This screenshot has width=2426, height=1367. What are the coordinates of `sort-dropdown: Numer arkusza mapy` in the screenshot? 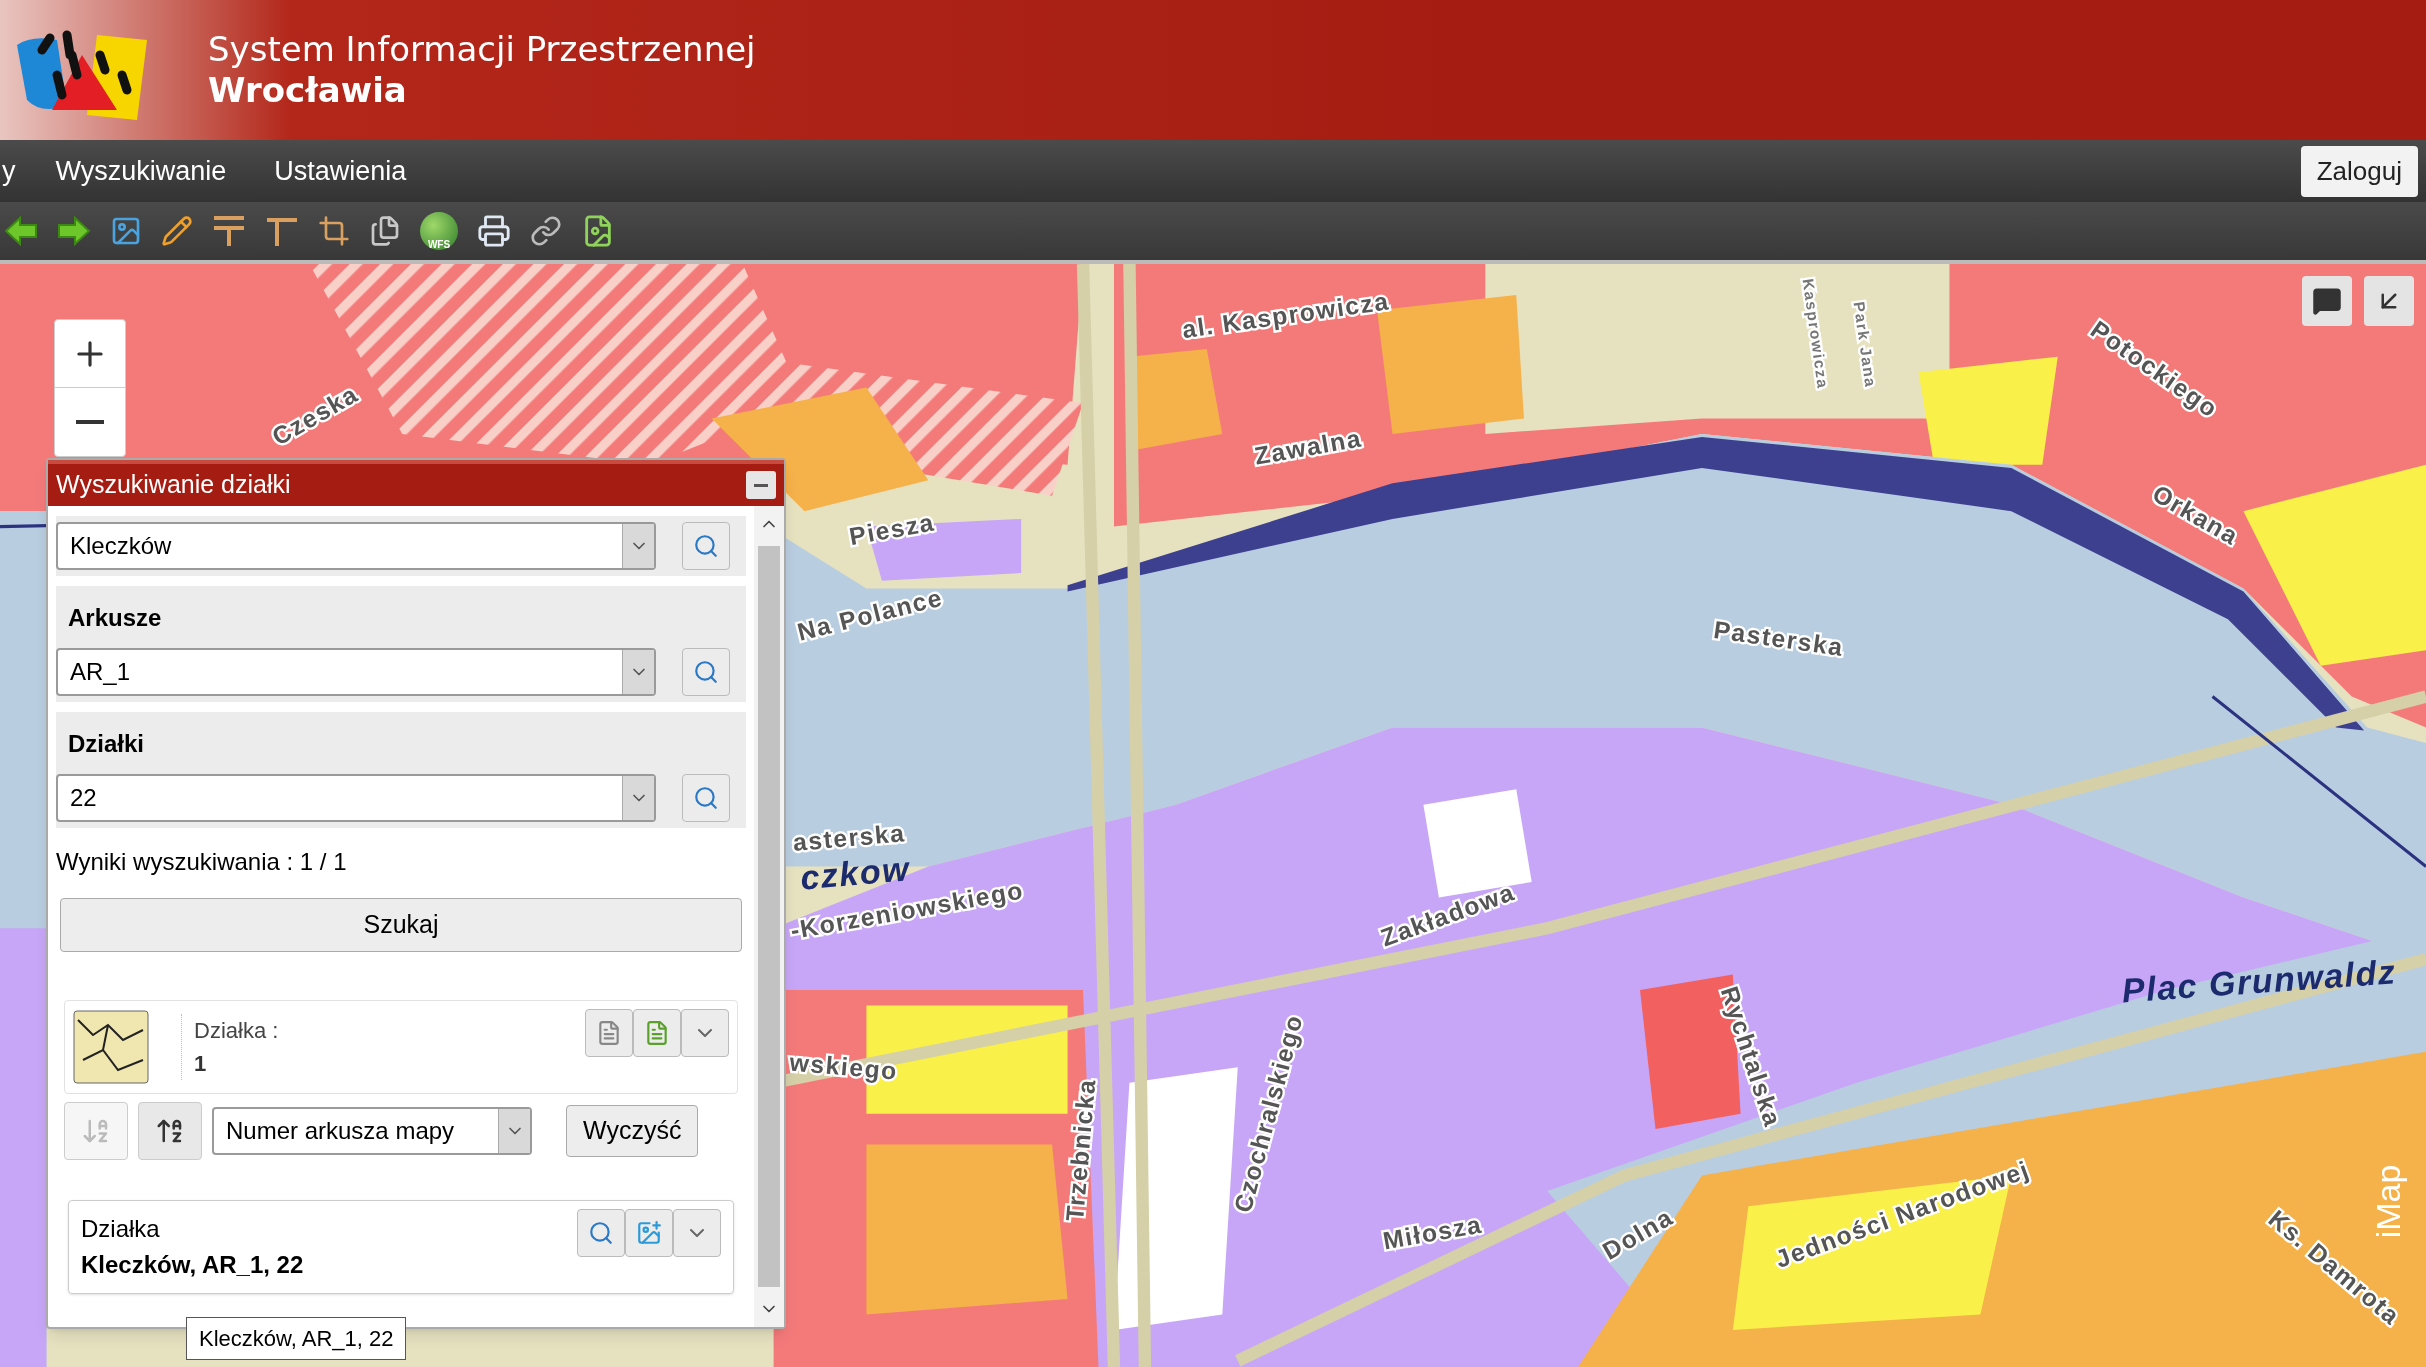 It's located at (372, 1131).